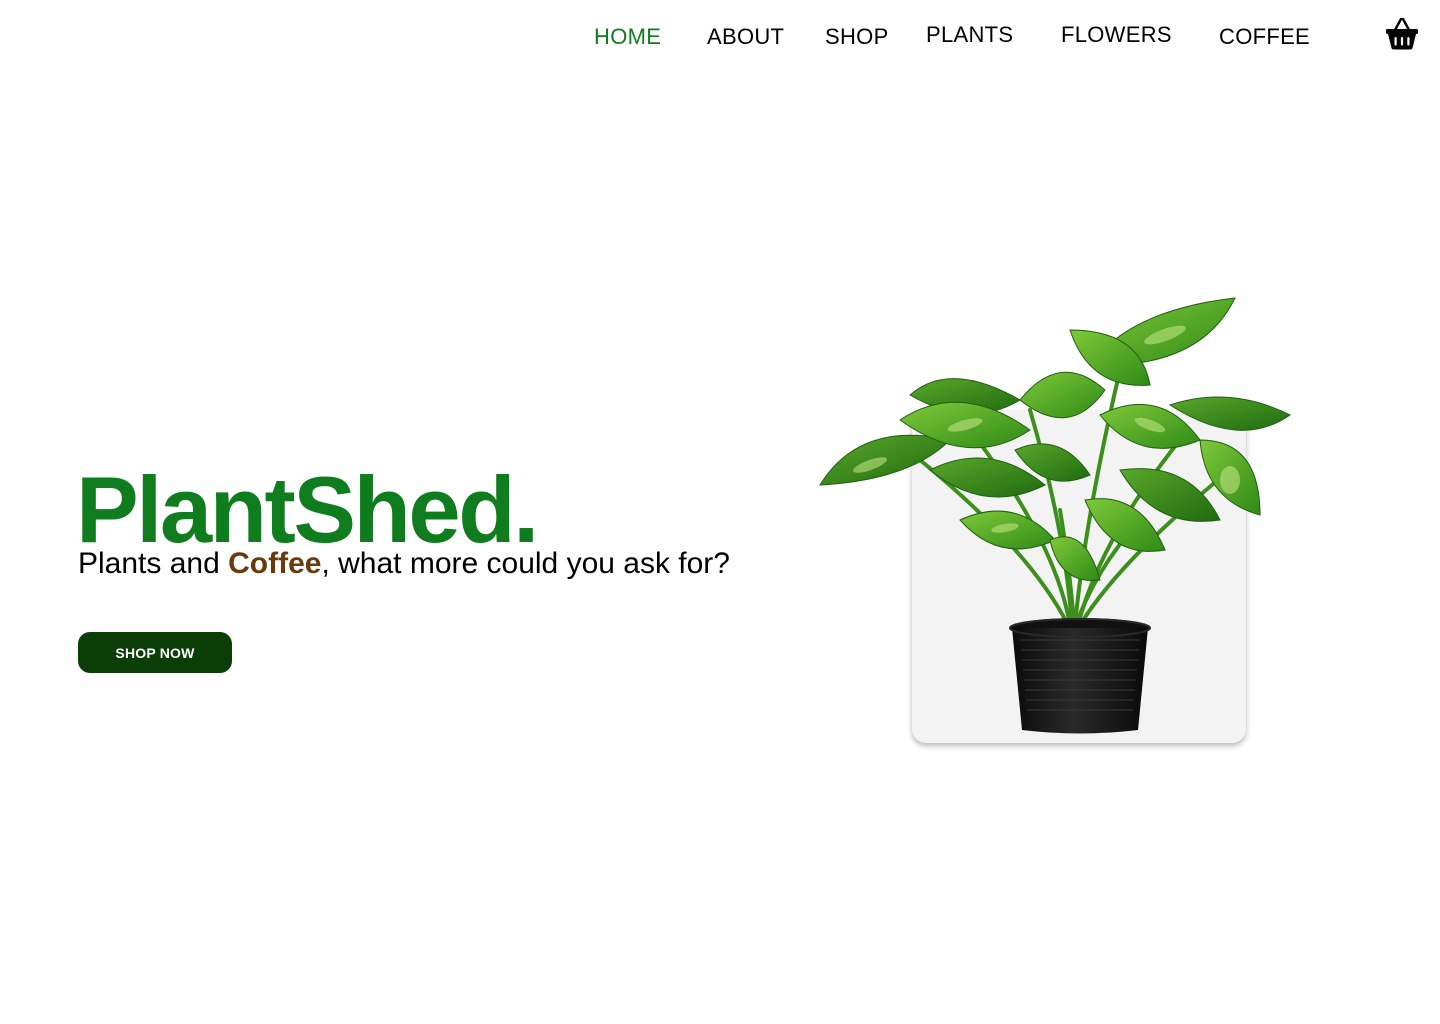  What do you see at coordinates (745, 37) in the screenshot?
I see `nav-item-about: ABOUT` at bounding box center [745, 37].